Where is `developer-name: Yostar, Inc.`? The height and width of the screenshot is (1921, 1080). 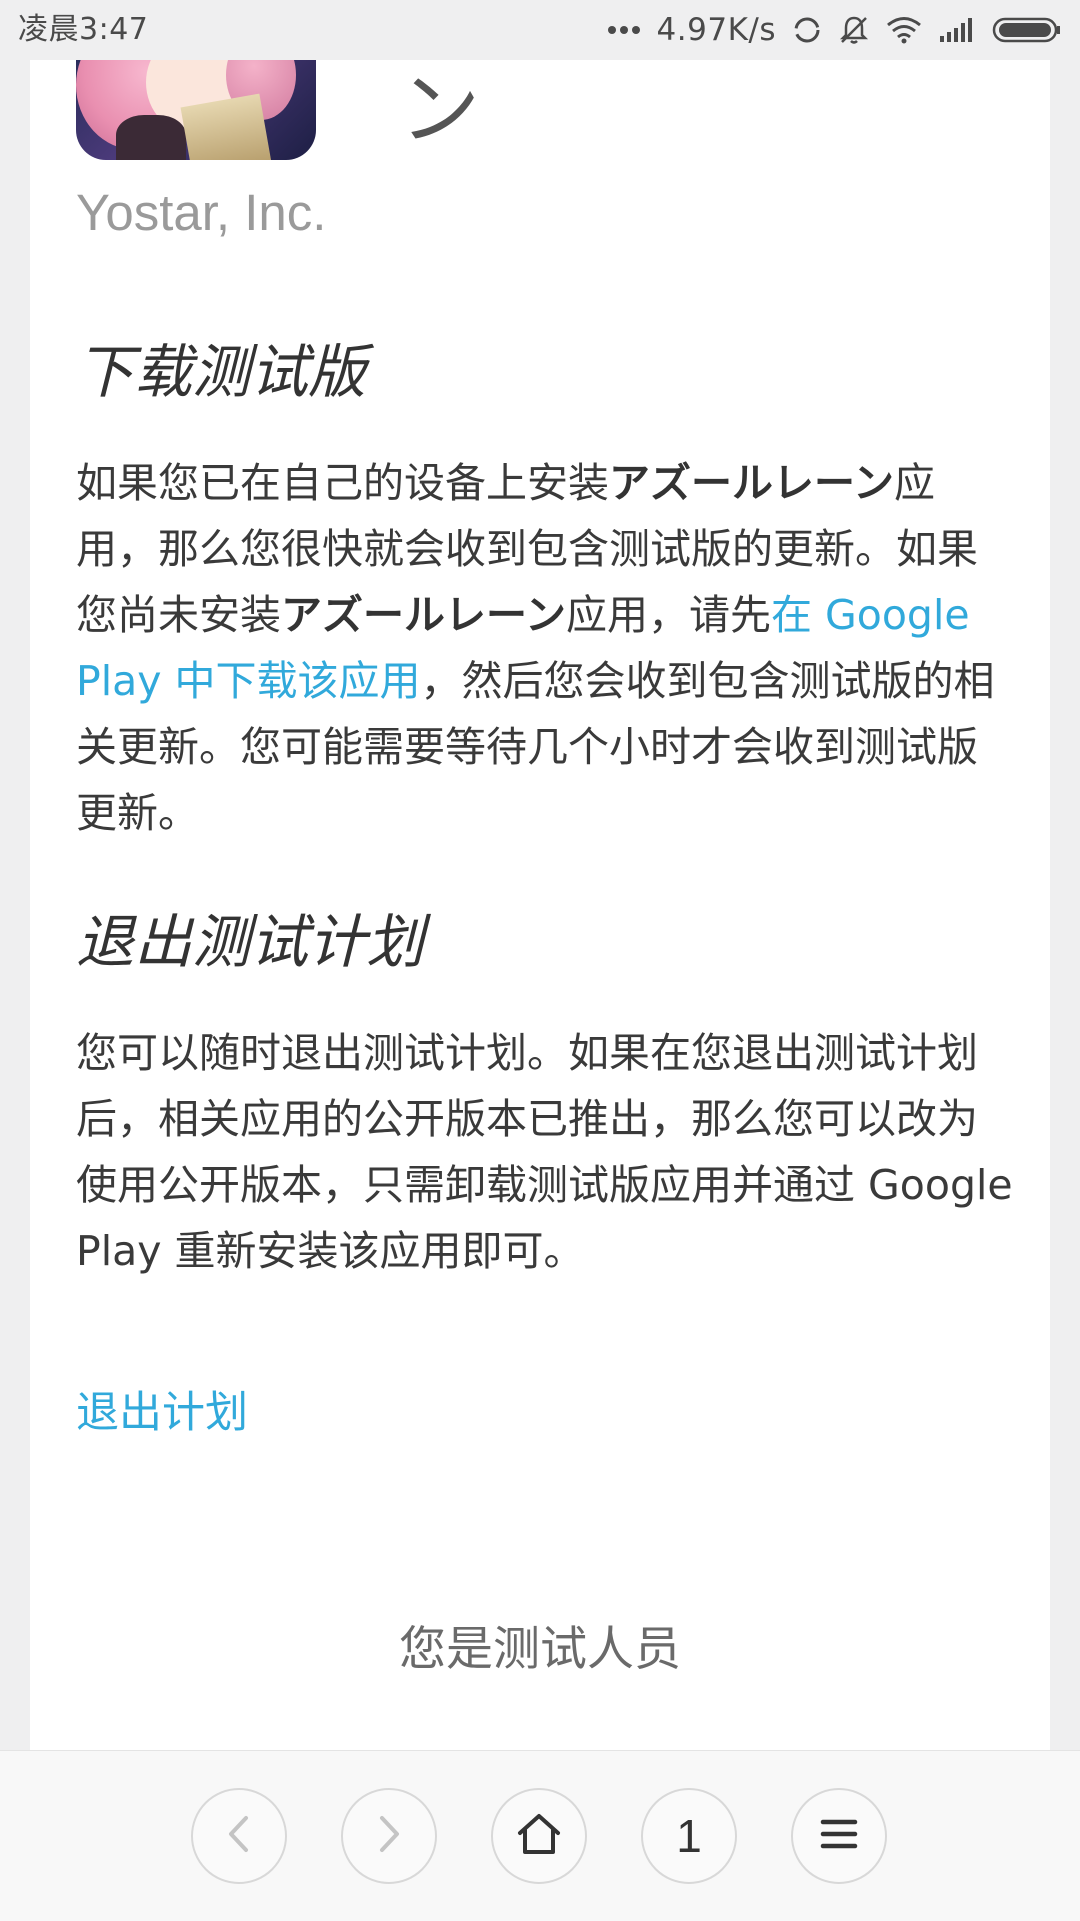
developer-name: Yostar, Inc. is located at coordinates (201, 212).